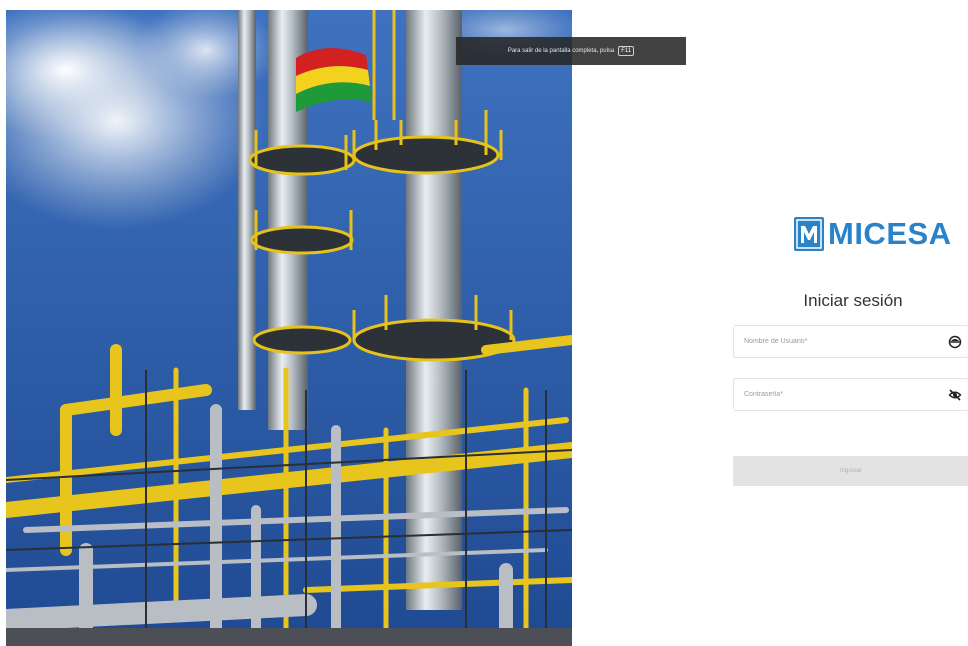  Describe the element at coordinates (955, 342) in the screenshot. I see `user-circle-icon` at that location.